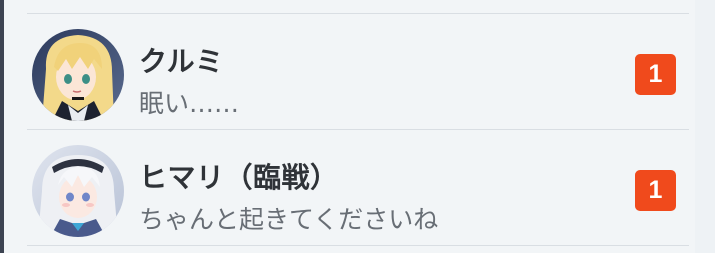 The width and height of the screenshot is (715, 253). I want to click on chat-name: ヒマリ（臨戦）, so click(239, 177).